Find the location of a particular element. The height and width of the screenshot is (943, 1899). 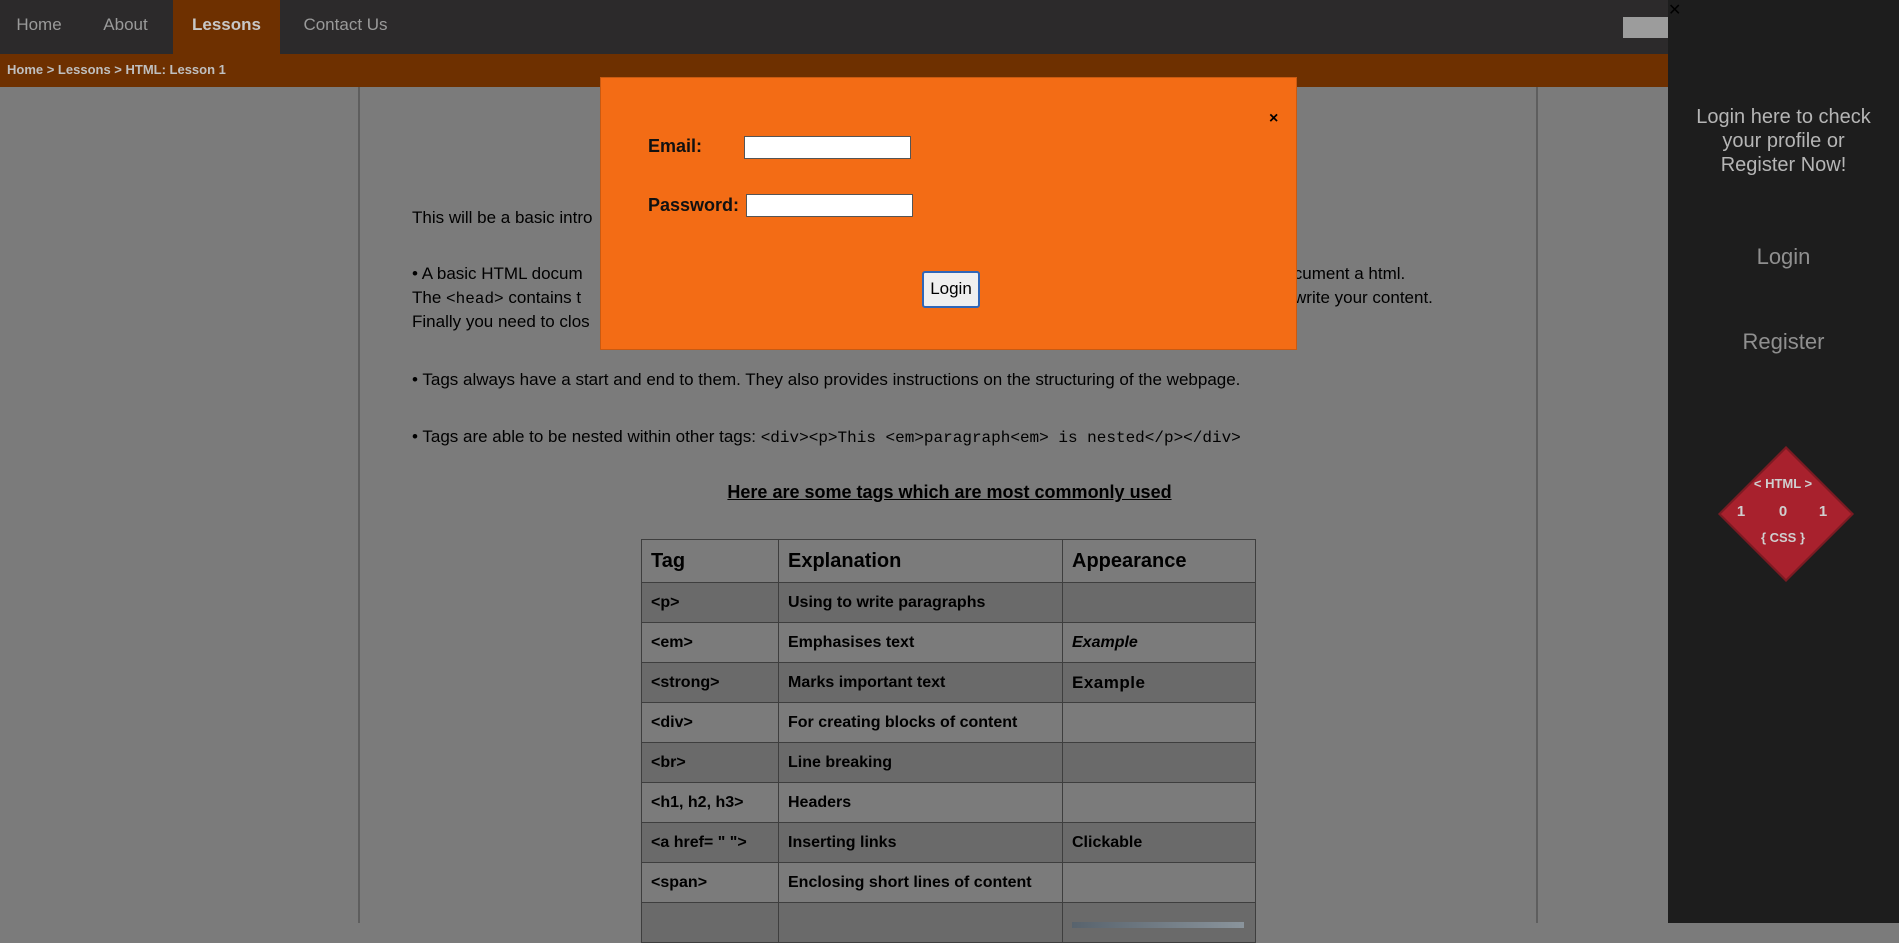

sidebar-prompt-line: your profile or is located at coordinates (1783, 141).